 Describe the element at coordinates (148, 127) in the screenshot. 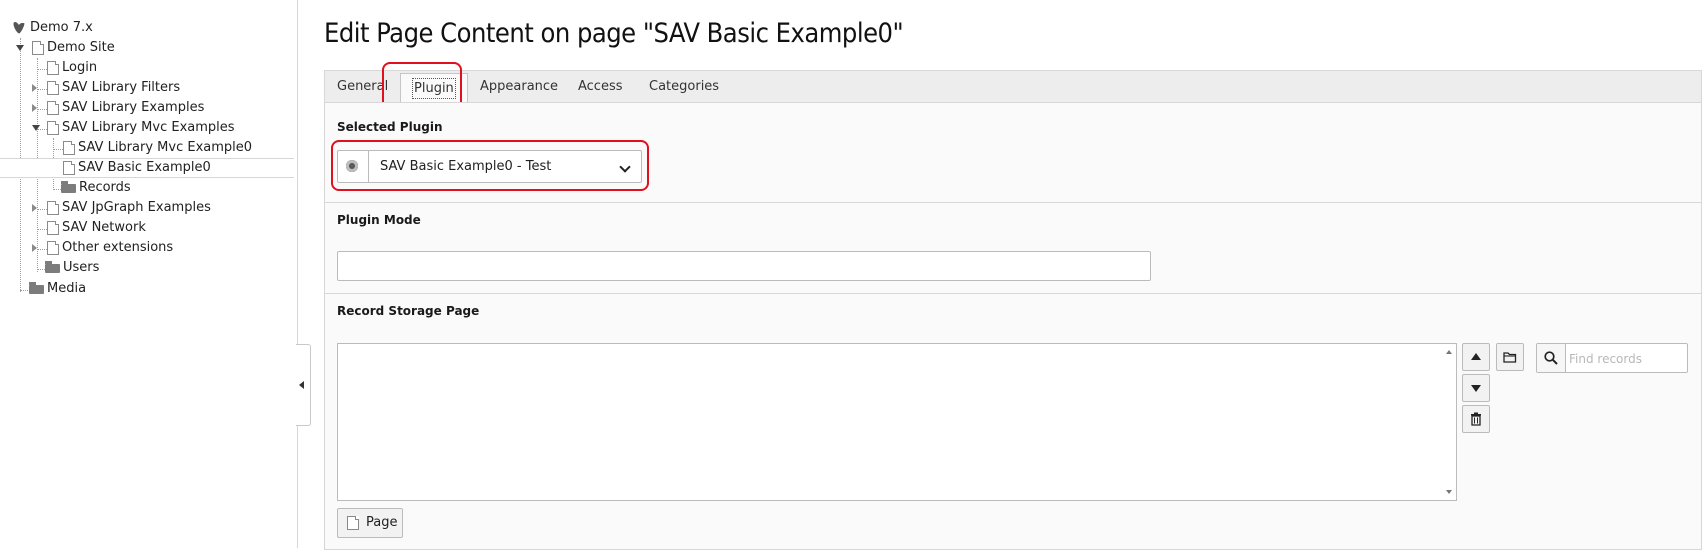

I see `tree-item-label: SAV Library Mvc Examples` at that location.